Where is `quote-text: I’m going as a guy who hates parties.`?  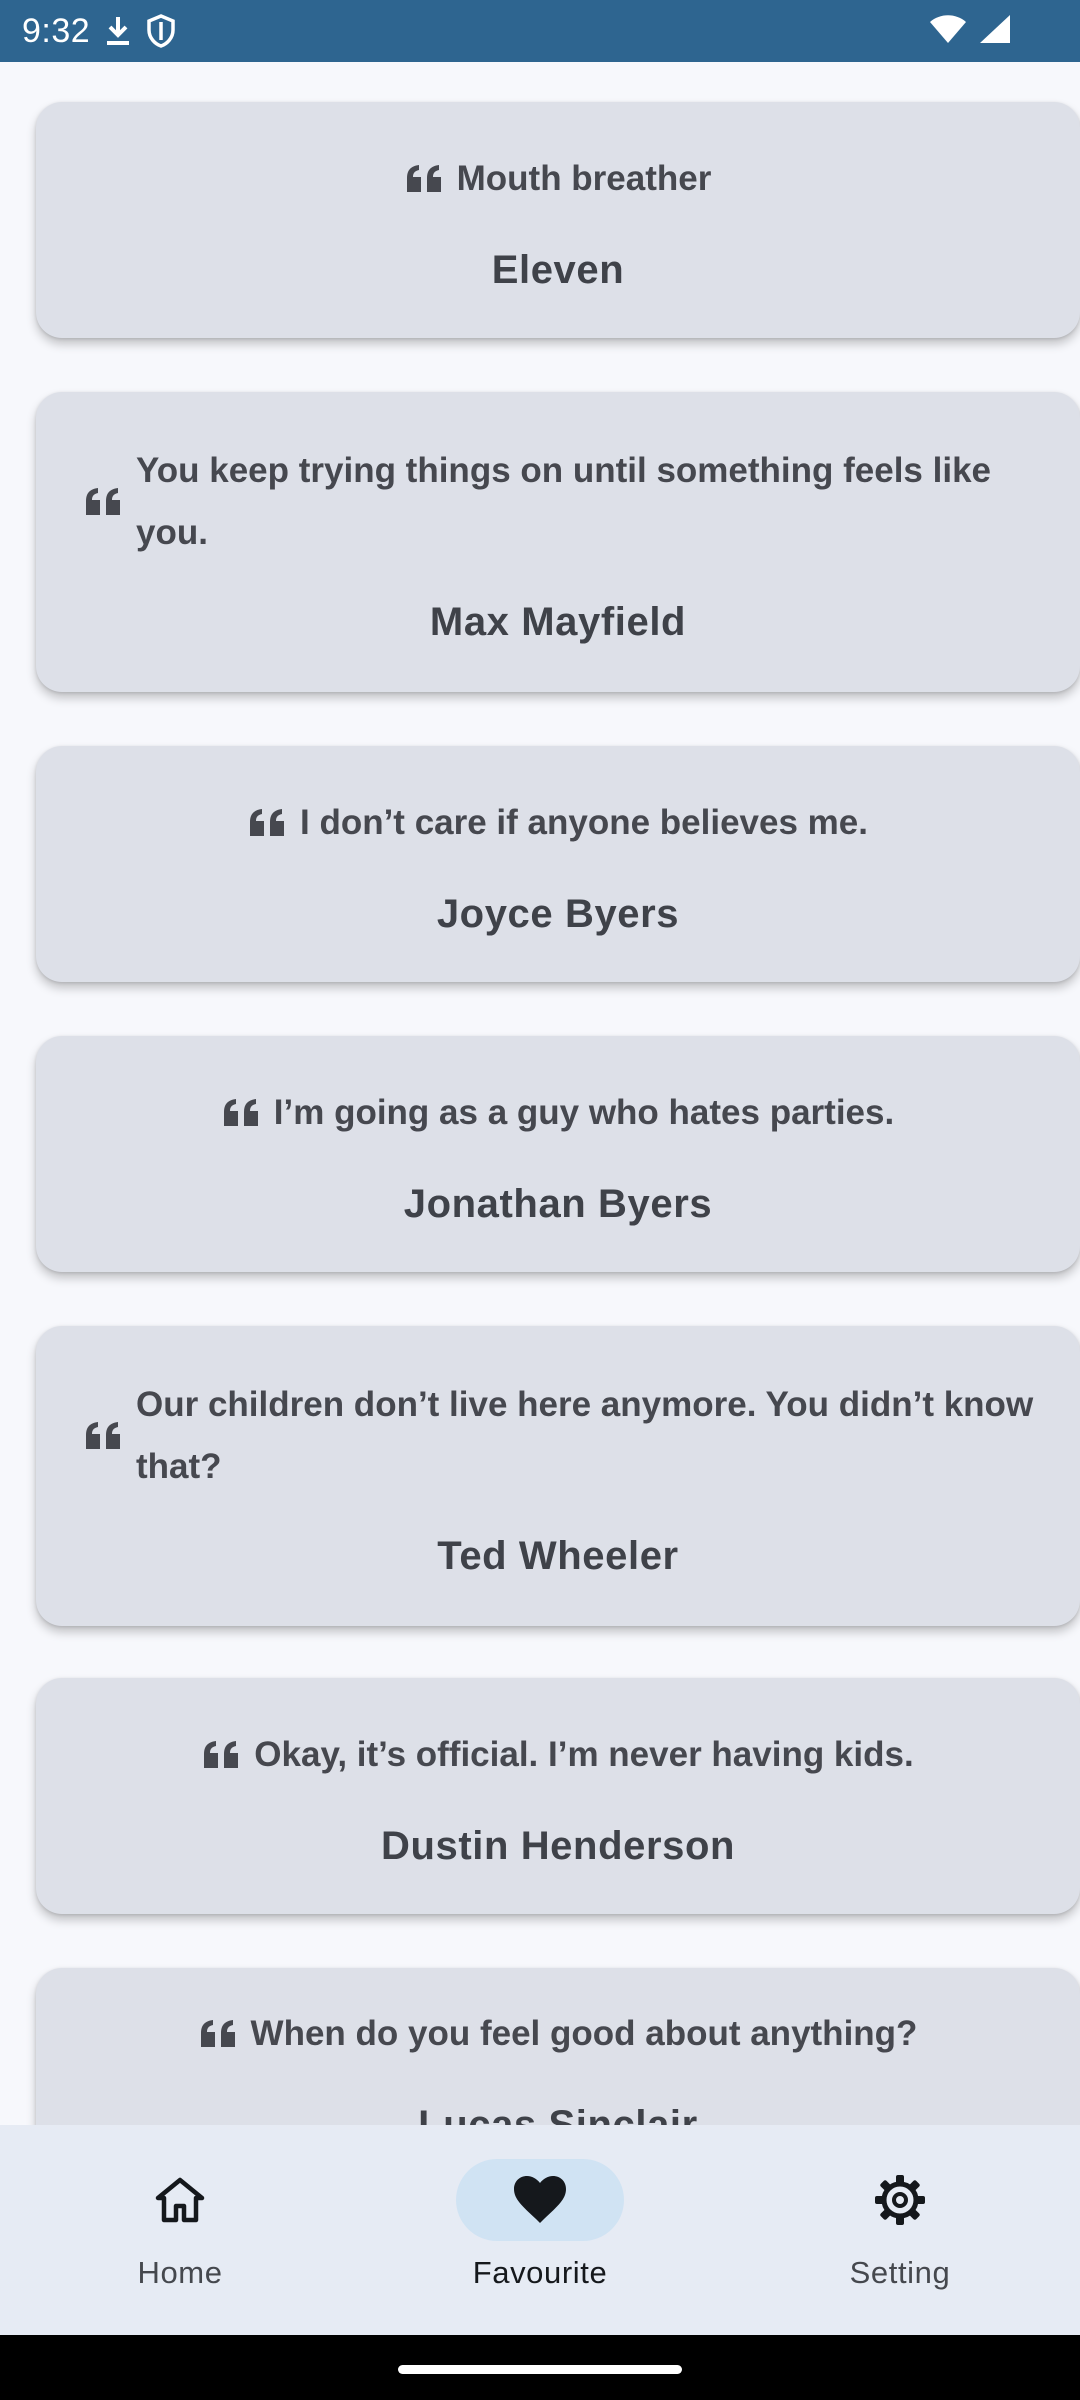
quote-text: I’m going as a guy who hates parties. is located at coordinates (584, 1112).